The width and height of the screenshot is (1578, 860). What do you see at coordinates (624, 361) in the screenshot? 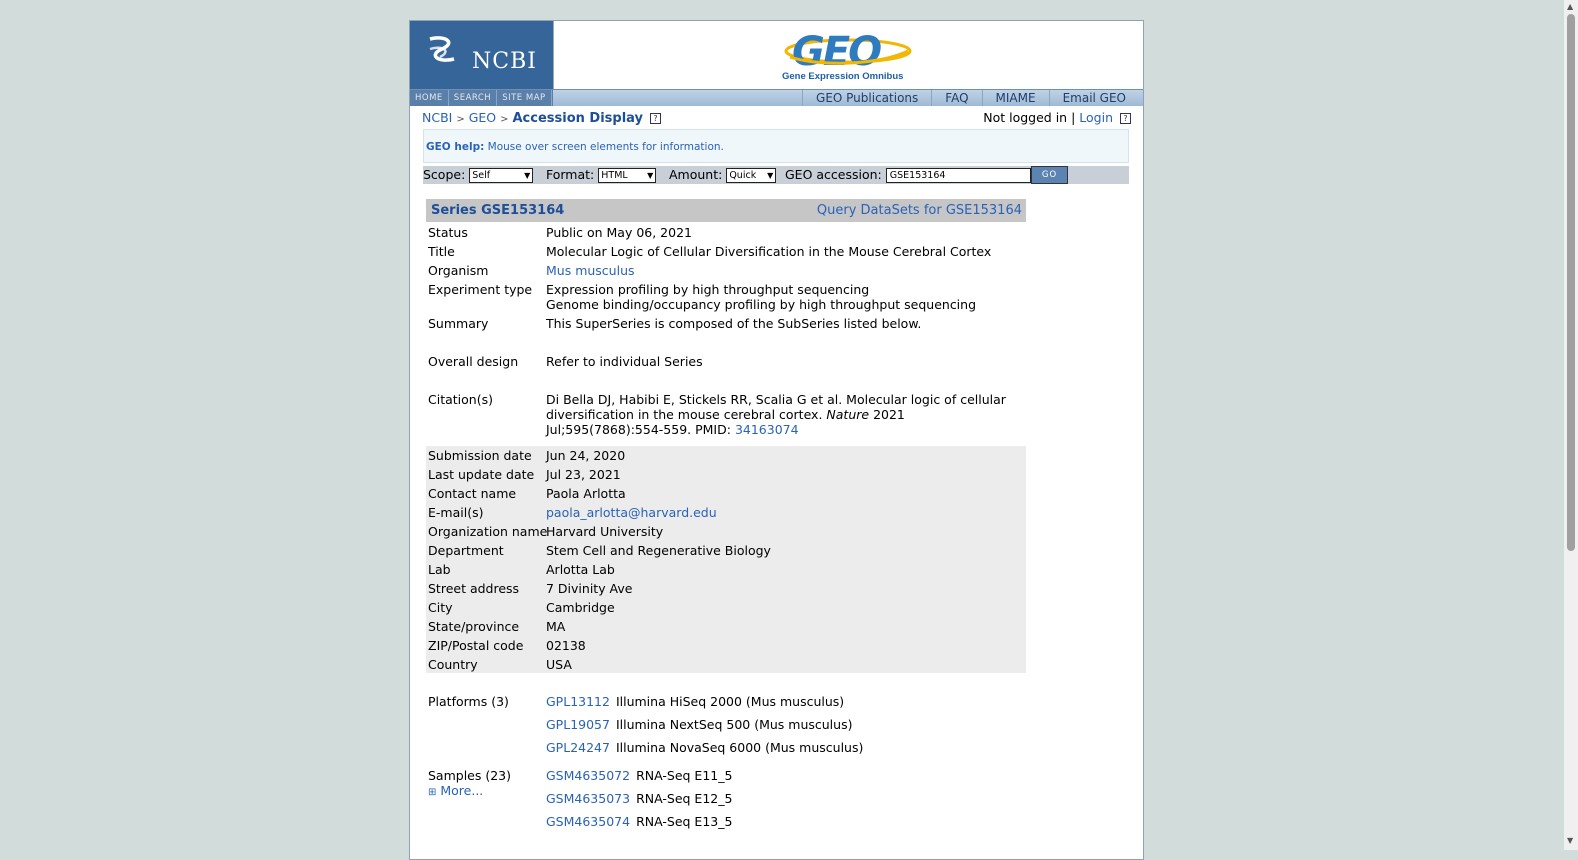
I see `overall-design-value: Refer to individual Series` at bounding box center [624, 361].